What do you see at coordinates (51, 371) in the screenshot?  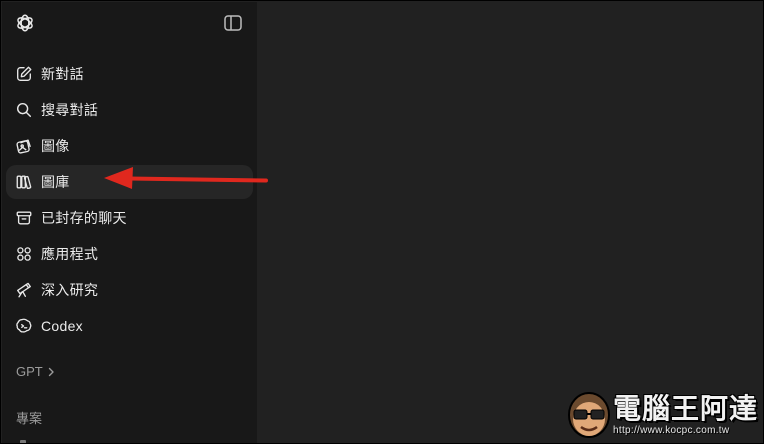 I see `chevron-right-icon` at bounding box center [51, 371].